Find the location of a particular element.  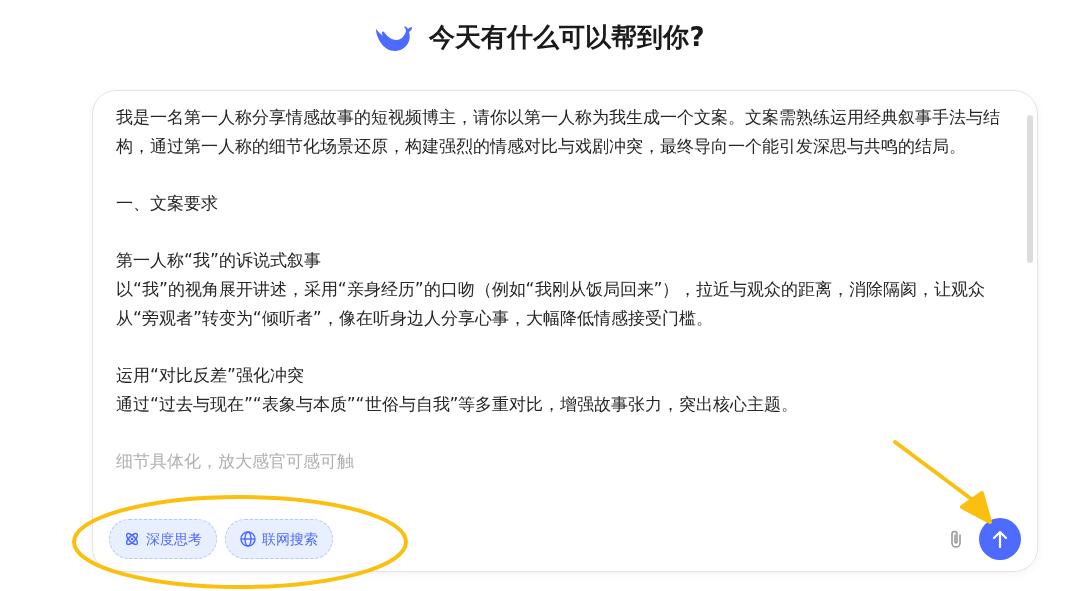

send-button is located at coordinates (1000, 539).